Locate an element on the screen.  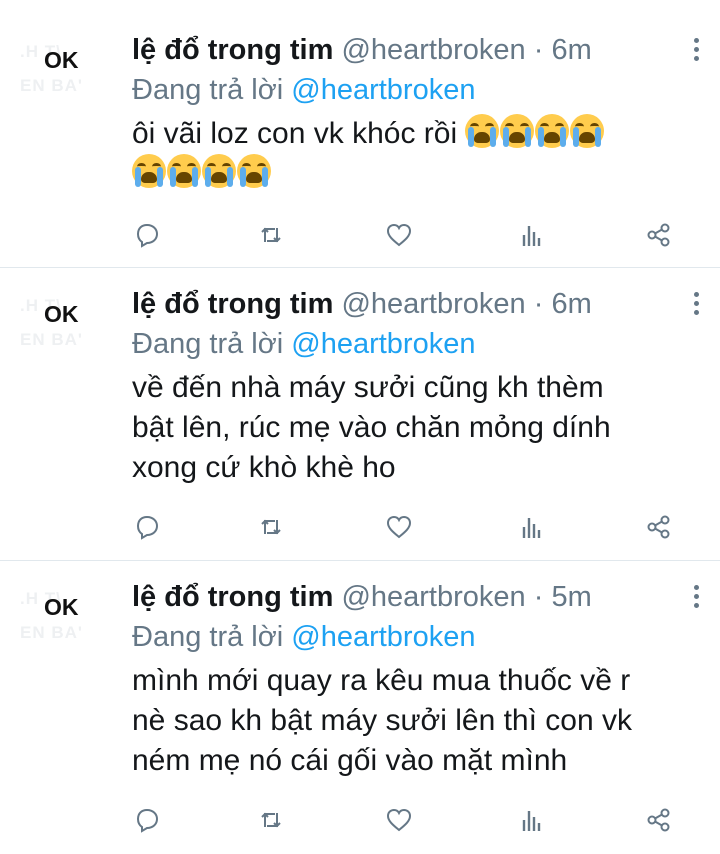
tweet-text-line: xong cứ khò khè ho is located at coordinates (264, 467).